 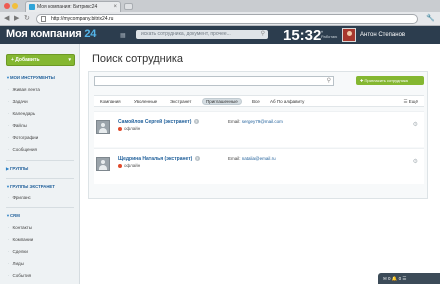 What do you see at coordinates (409, 278) in the screenshot?
I see `notification-bar: ✉ 0 🔔 0 ☰` at bounding box center [409, 278].